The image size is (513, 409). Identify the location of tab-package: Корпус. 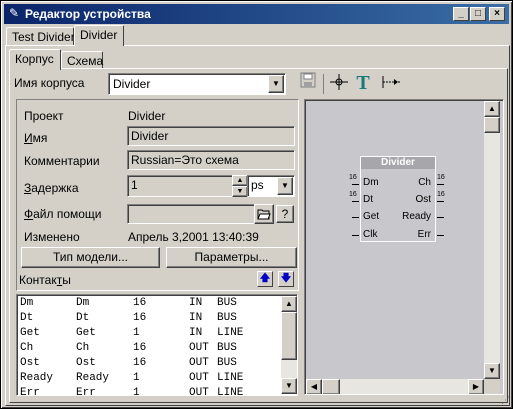
(35, 59).